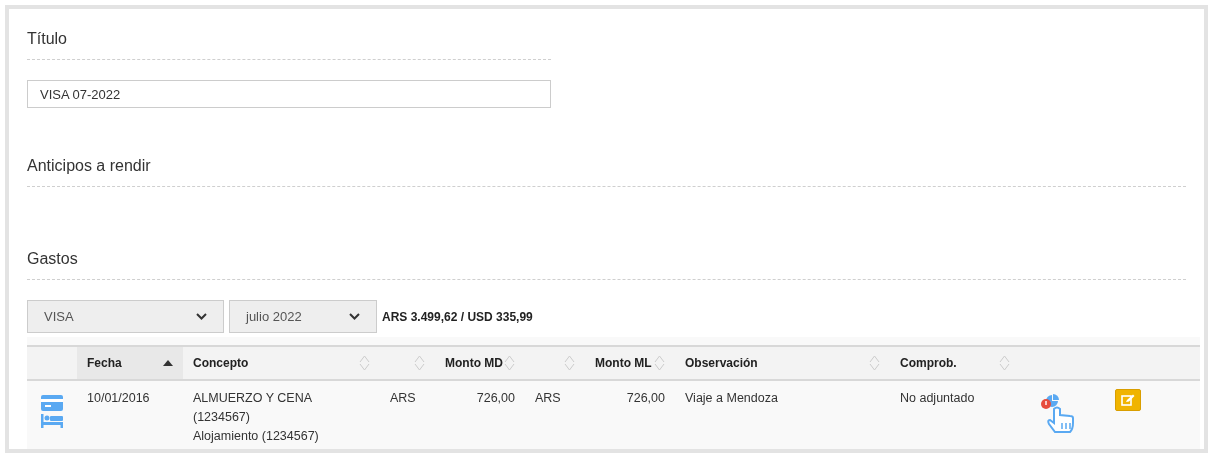 The height and width of the screenshot is (458, 1213). Describe the element at coordinates (89, 165) in the screenshot. I see `section-title: Anticipos a rendir` at that location.